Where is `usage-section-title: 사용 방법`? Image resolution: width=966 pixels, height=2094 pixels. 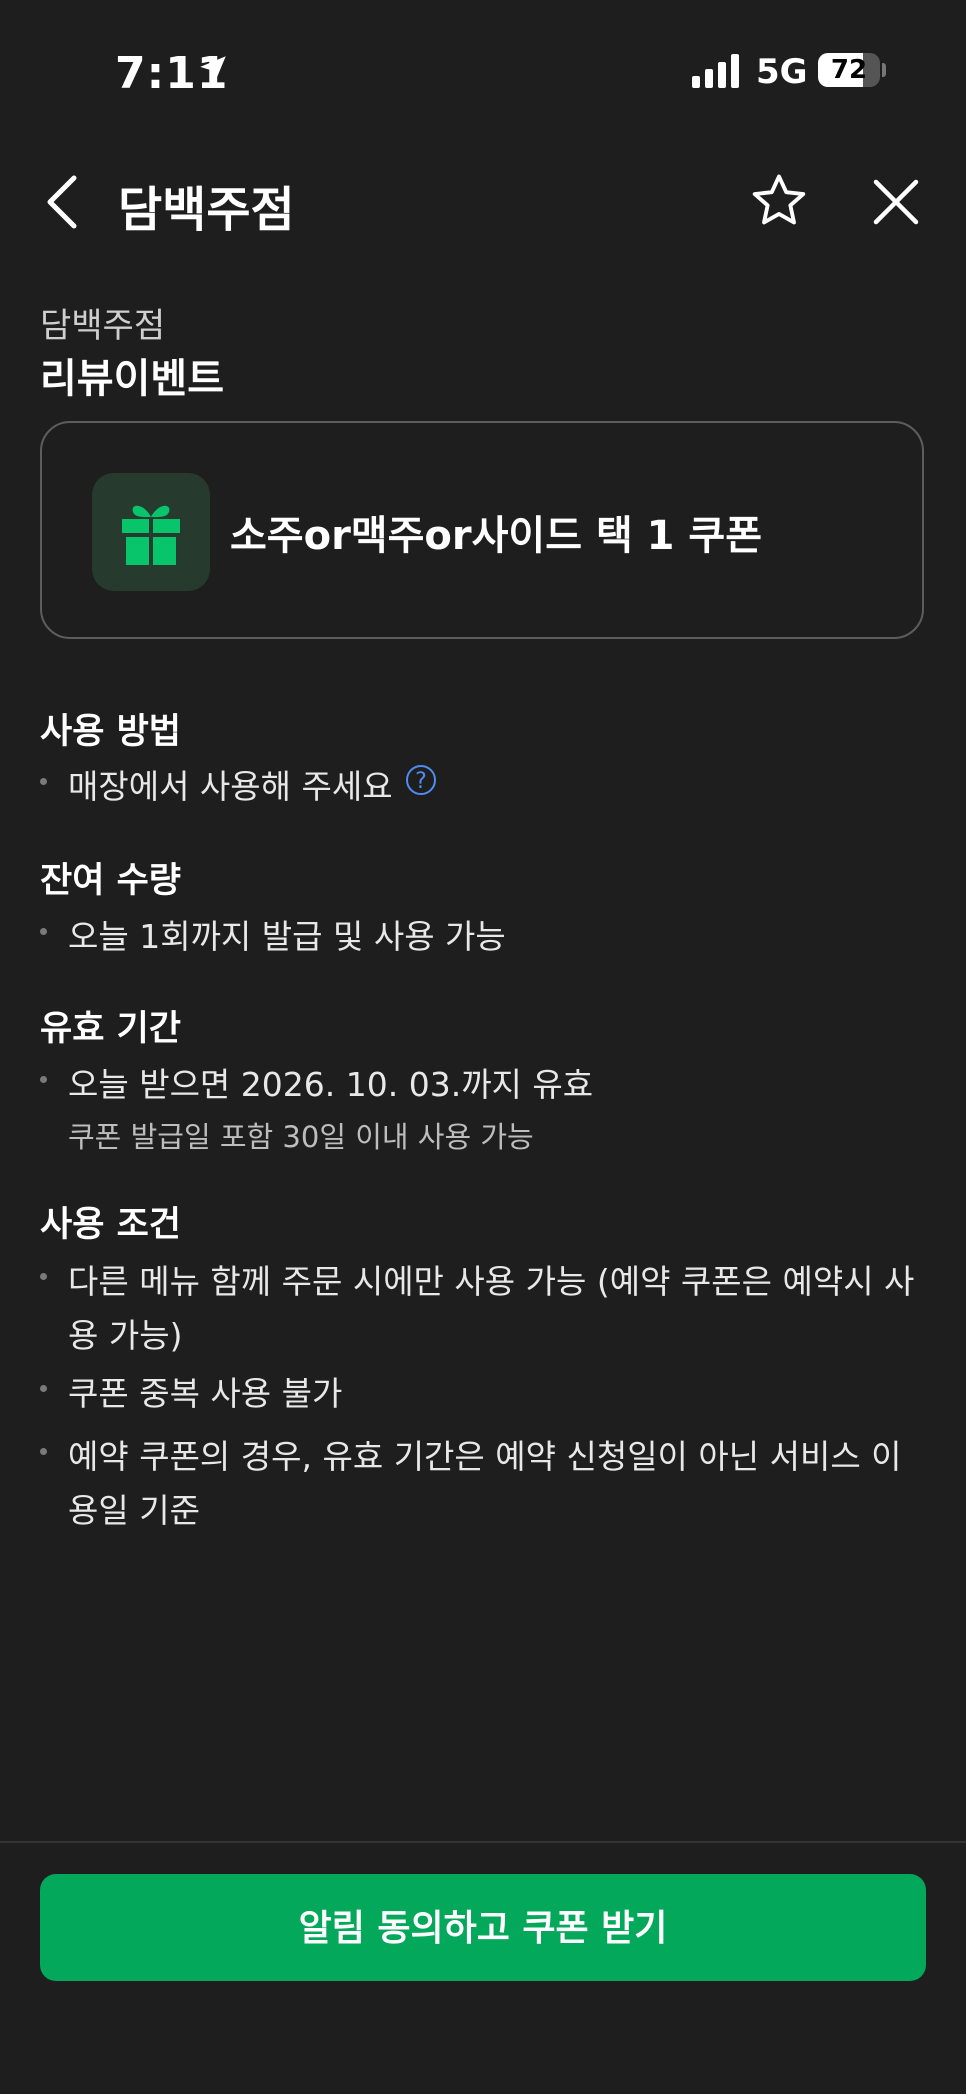 usage-section-title: 사용 방법 is located at coordinates (110, 732).